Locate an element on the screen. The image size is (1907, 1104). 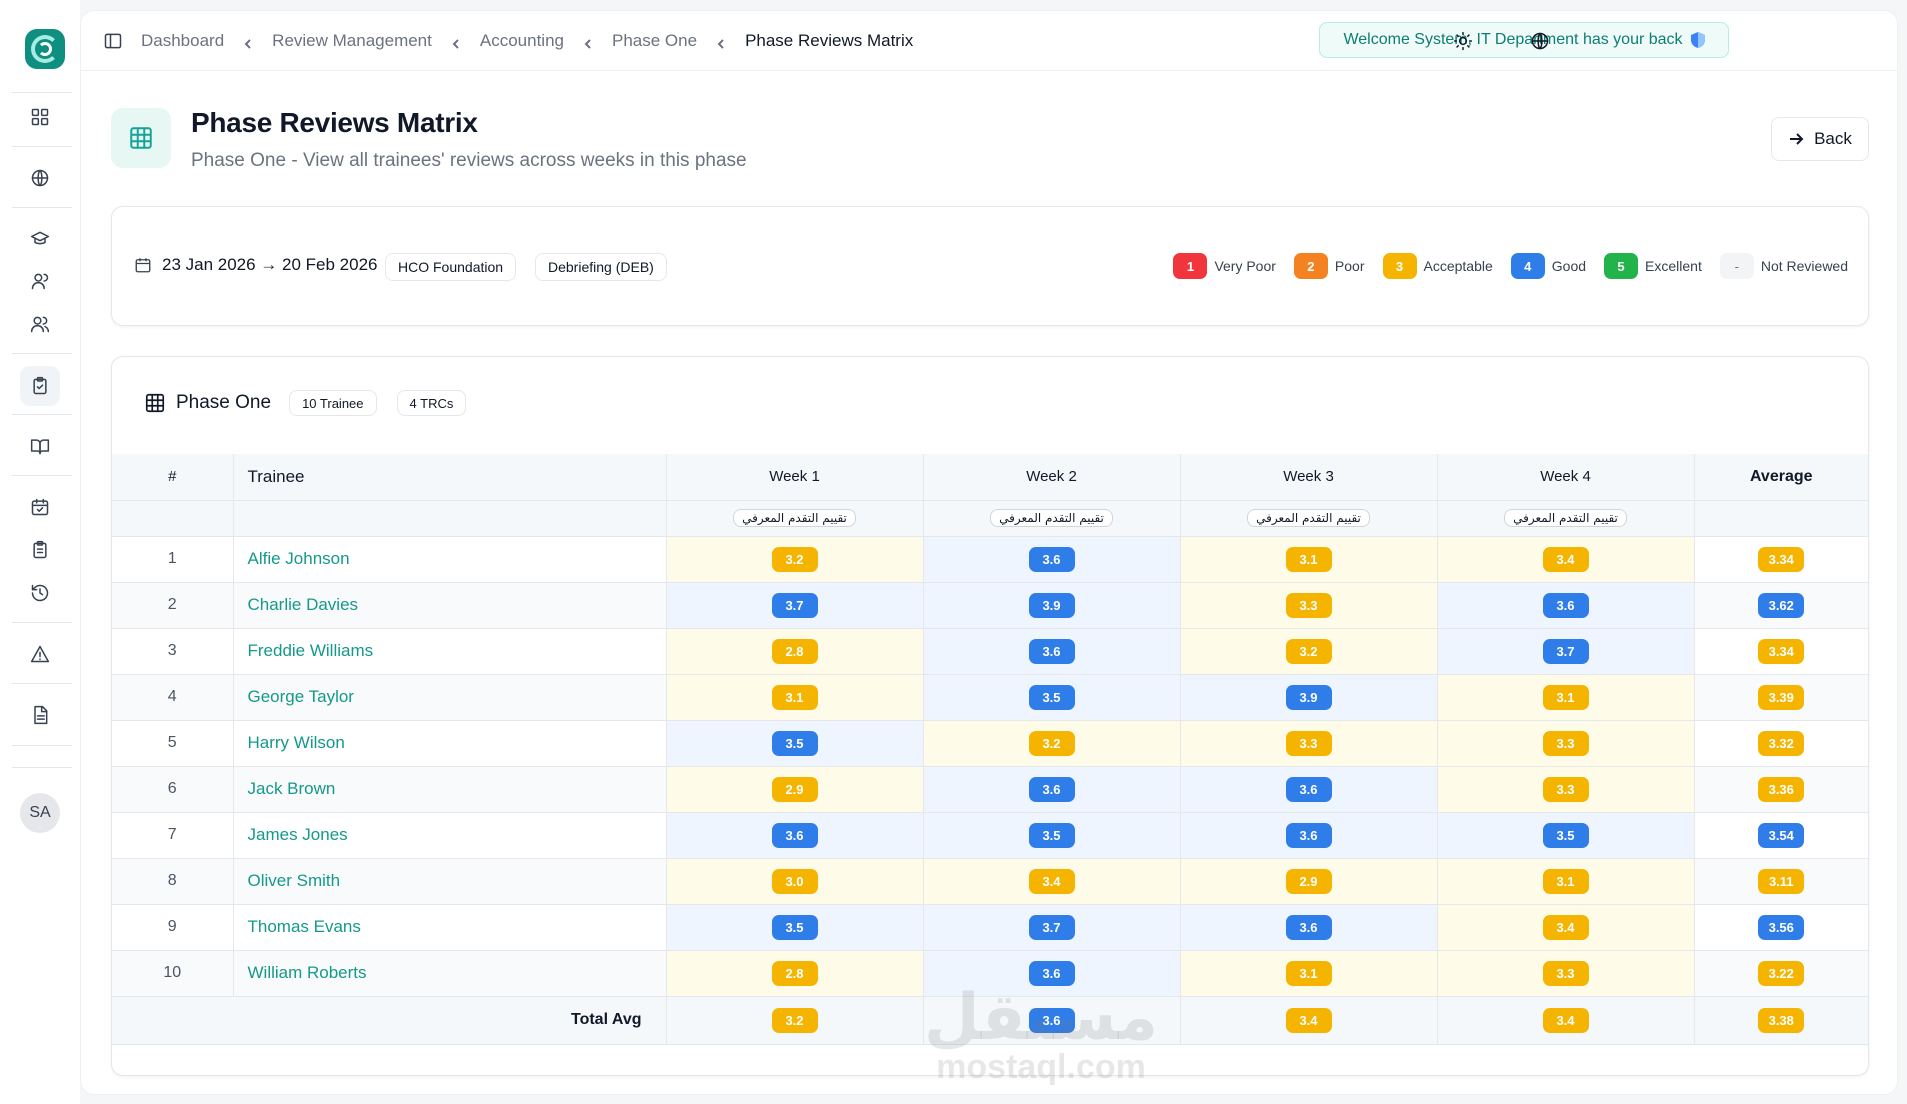
total-average: 3.38 is located at coordinates (1781, 1020).